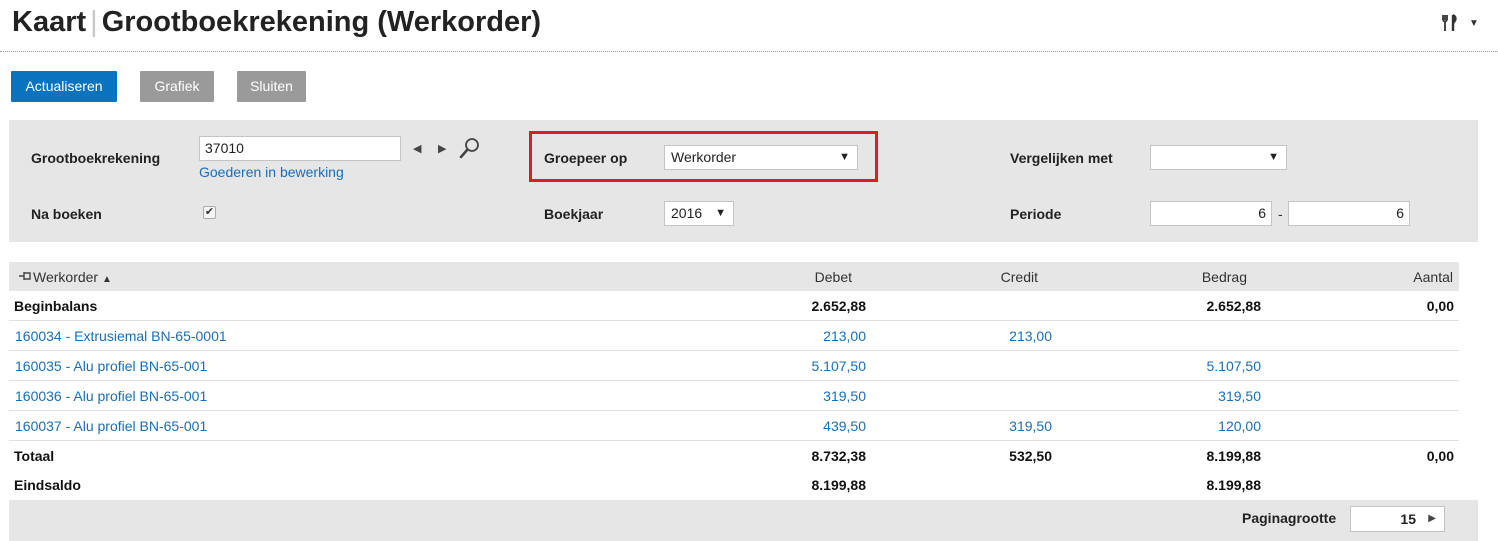  What do you see at coordinates (749, 26) in the screenshot?
I see `page-header: Kaart | Grootboekrekening (Werkorder) ▼` at bounding box center [749, 26].